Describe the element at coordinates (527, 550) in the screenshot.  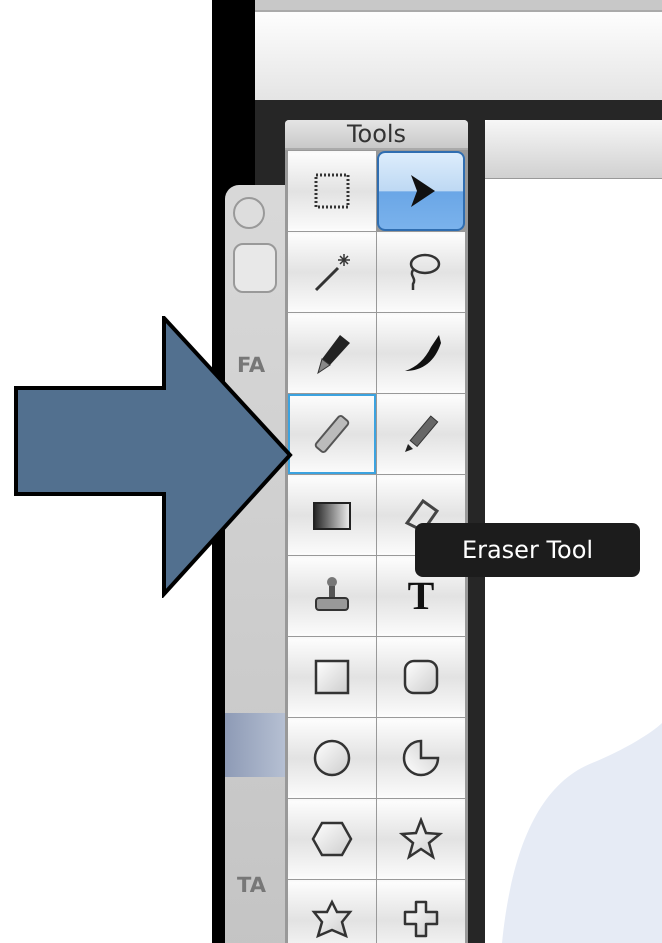
I see `tooltip: Eraser Tool` at that location.